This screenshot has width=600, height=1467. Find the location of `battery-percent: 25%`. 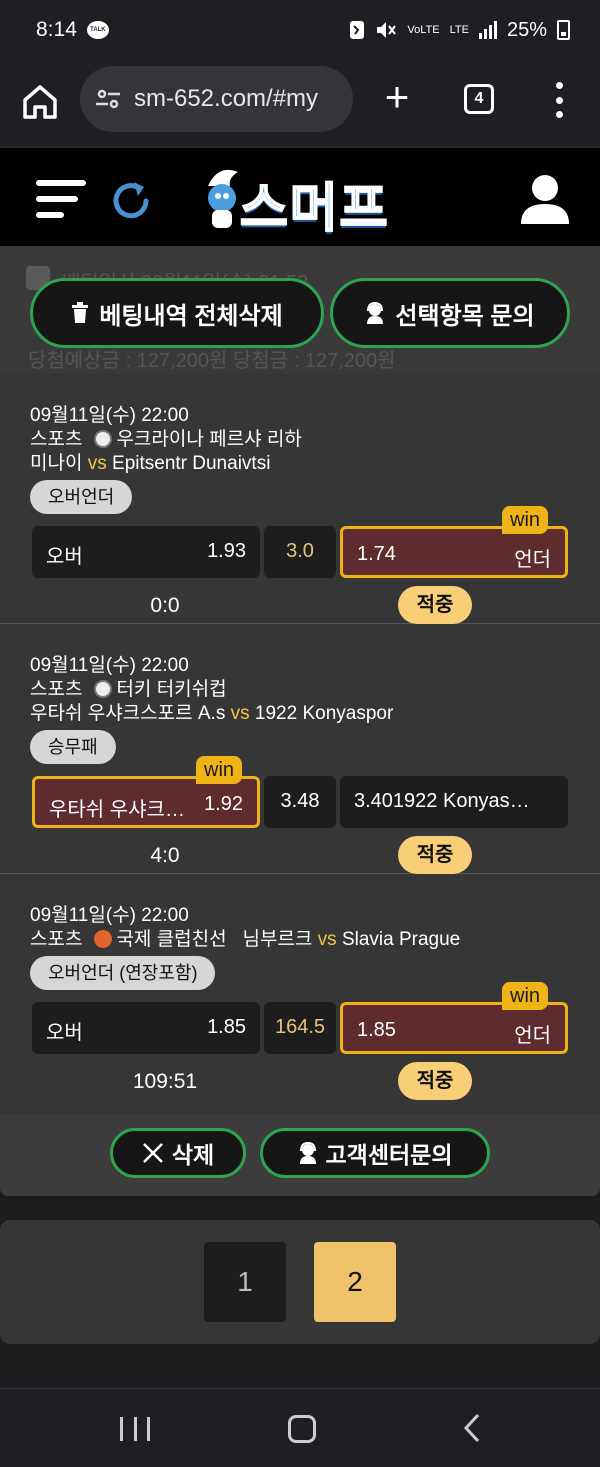

battery-percent: 25% is located at coordinates (526, 29).